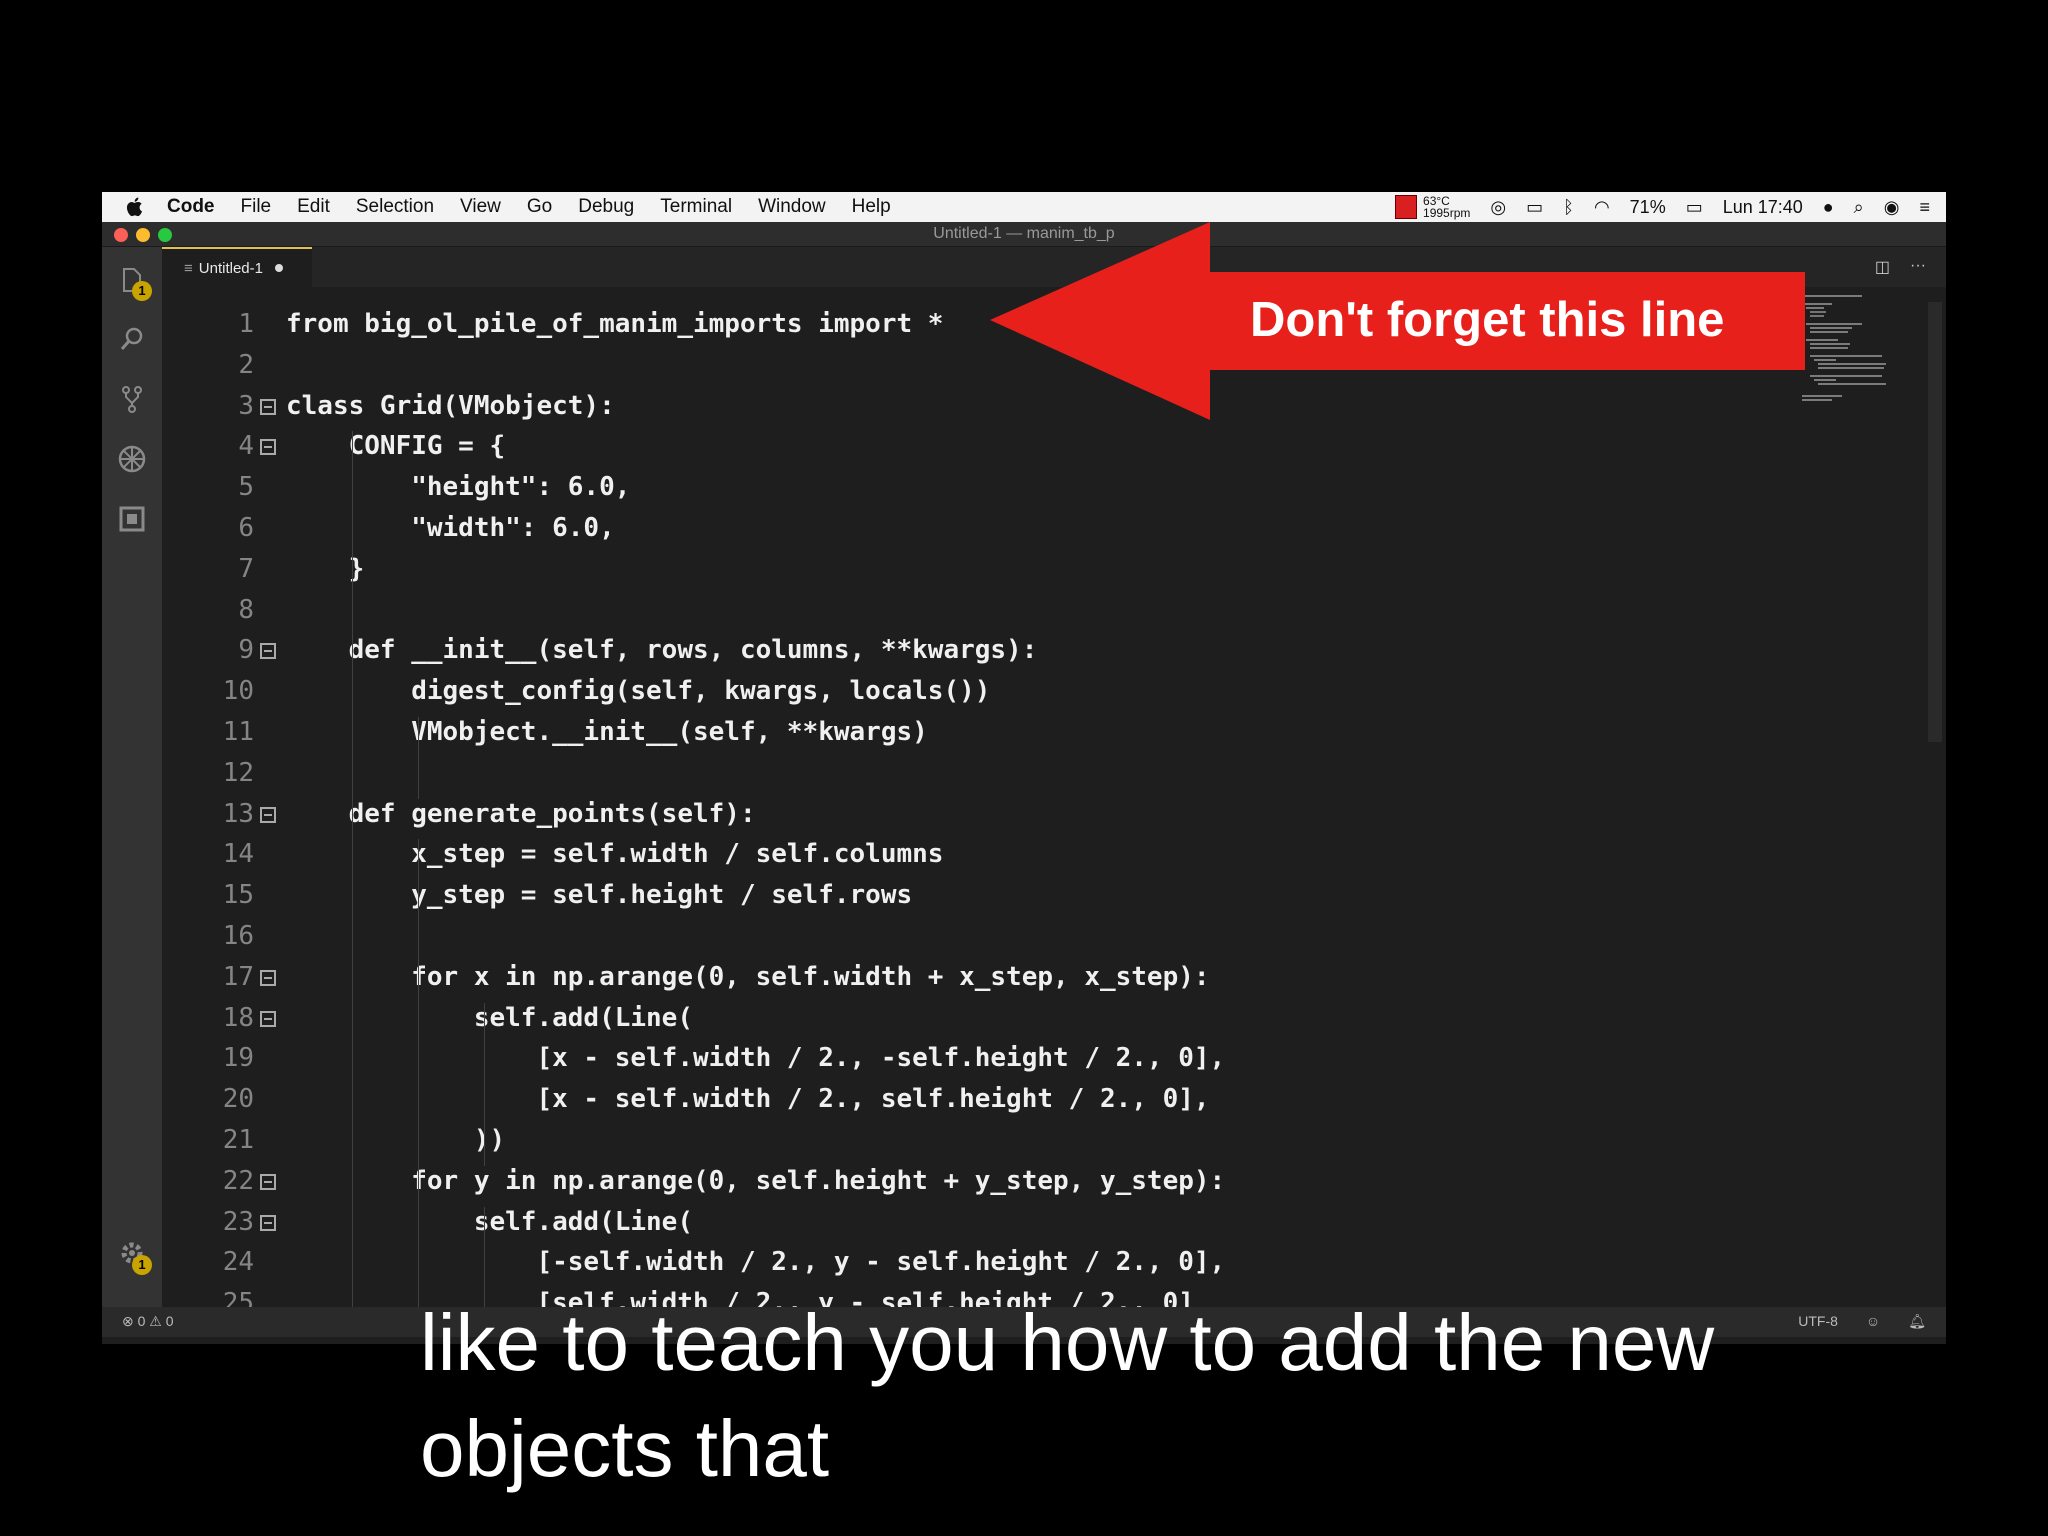 This screenshot has height=1536, width=2048. I want to click on temperature-widget: 63°C 1995rpm, so click(1432, 207).